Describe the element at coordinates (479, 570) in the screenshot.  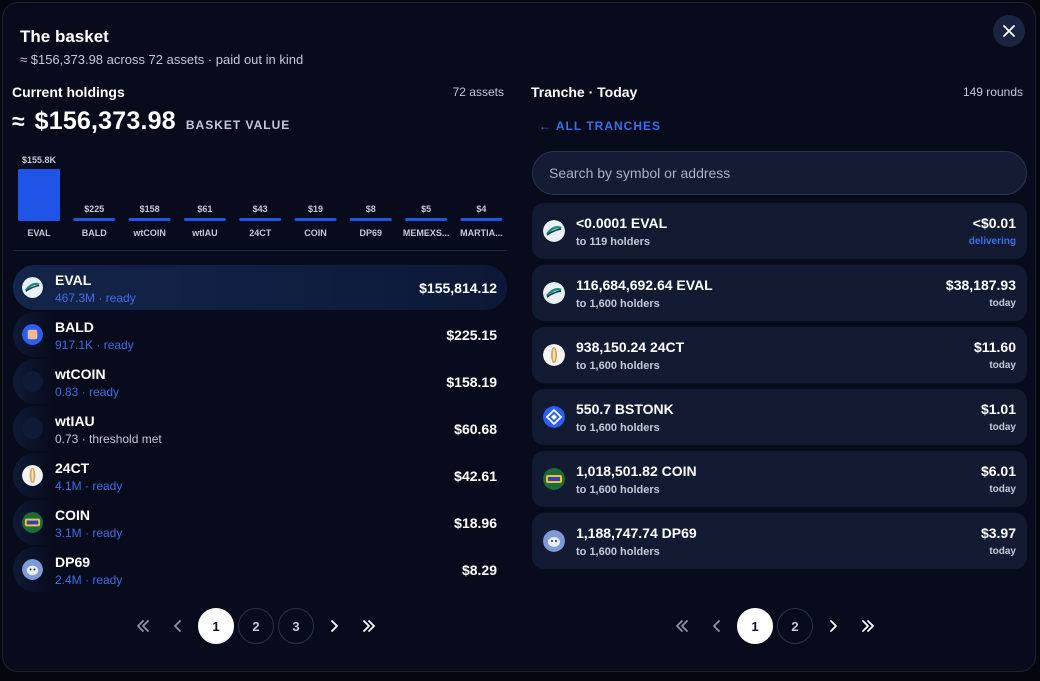
I see `holding-value: $8.29` at that location.